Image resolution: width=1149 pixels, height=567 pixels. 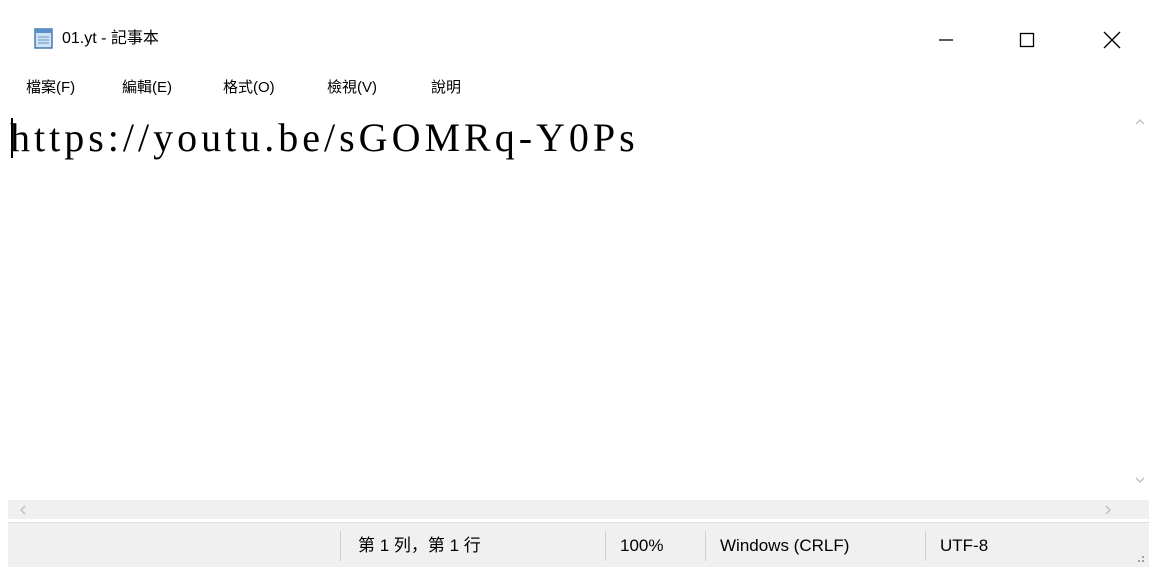 I want to click on menu-format: 格式(O), so click(x=249, y=88).